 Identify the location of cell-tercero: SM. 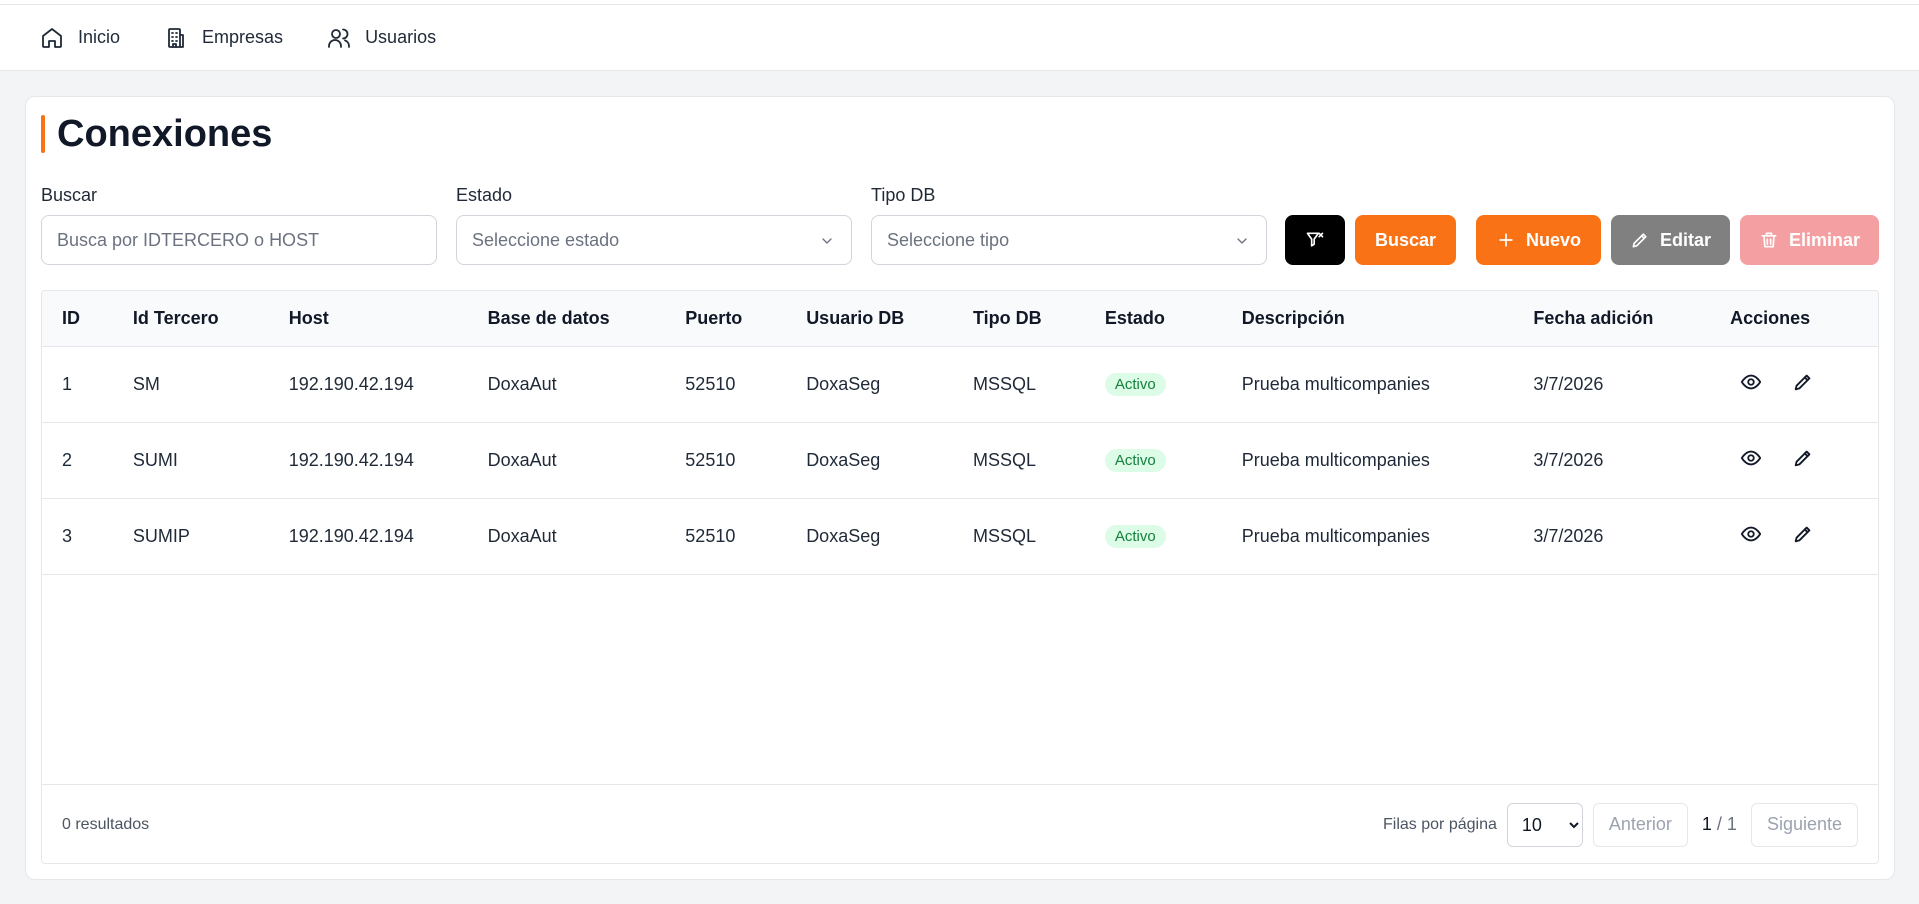
(146, 383).